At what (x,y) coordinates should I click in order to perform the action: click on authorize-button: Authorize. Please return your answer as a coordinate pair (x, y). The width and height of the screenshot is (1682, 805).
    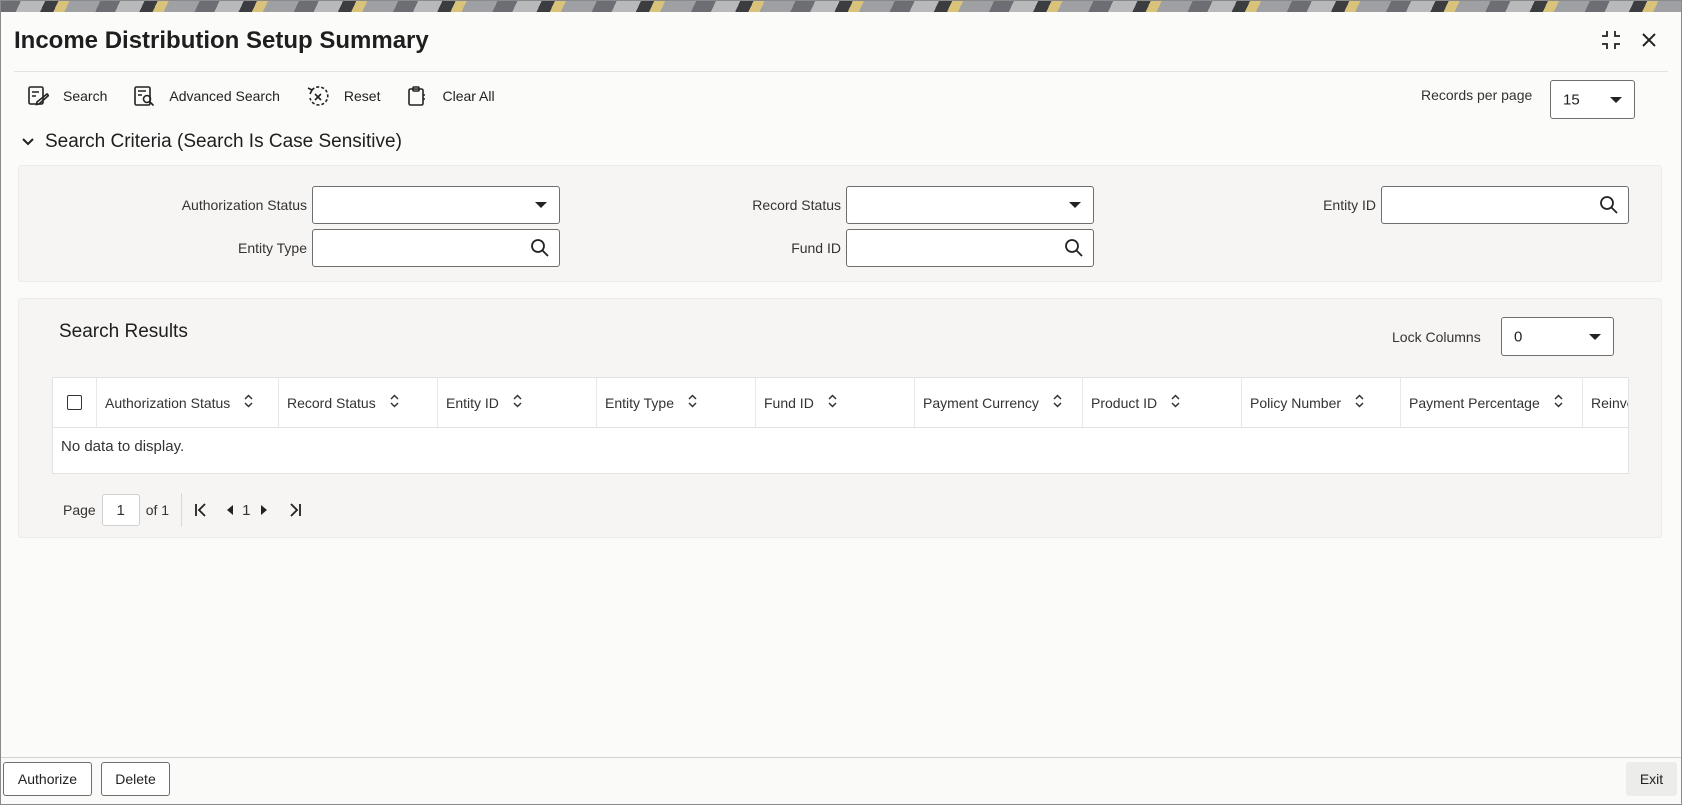
    Looking at the image, I should click on (47, 779).